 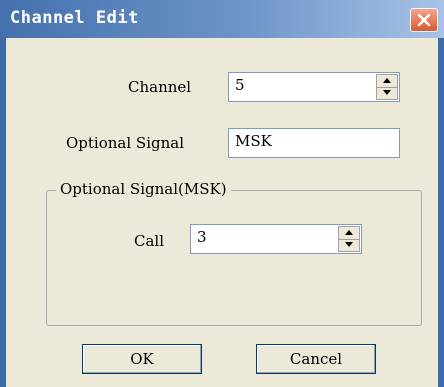 I want to click on call-spinbox: 3, so click(x=276, y=239).